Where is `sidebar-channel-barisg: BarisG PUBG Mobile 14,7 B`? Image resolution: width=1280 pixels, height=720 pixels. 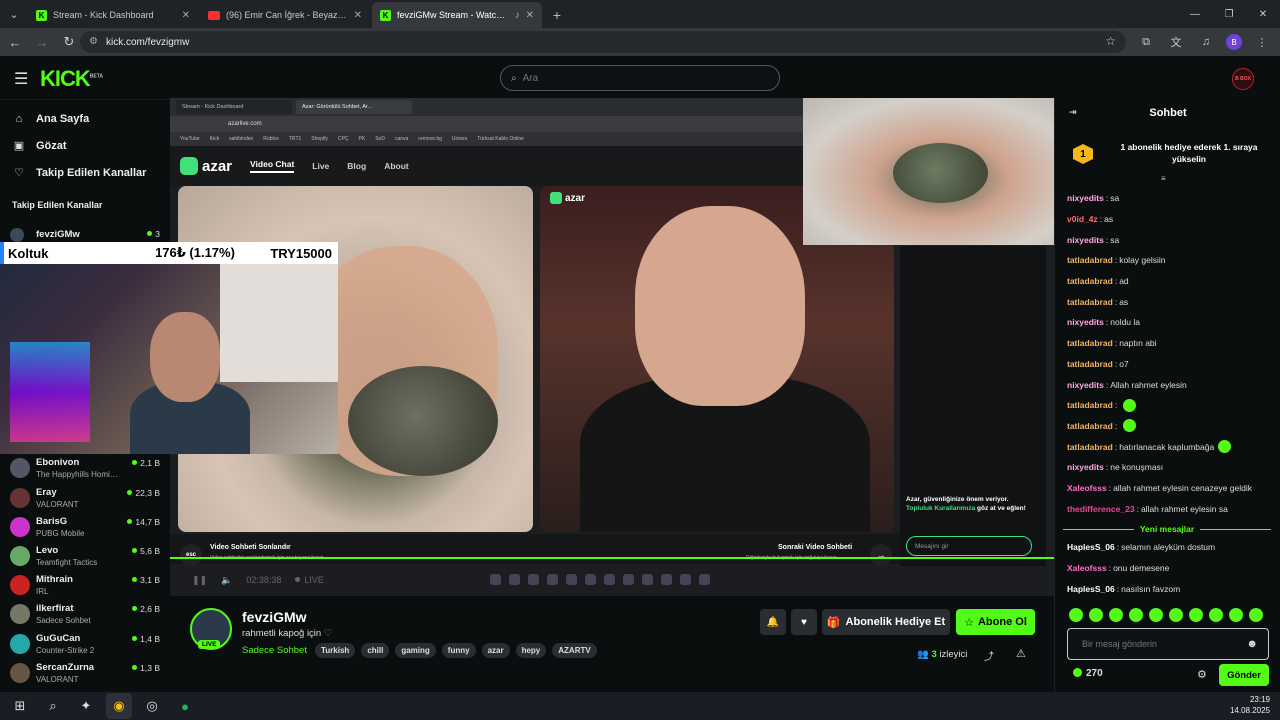
sidebar-channel-barisg: BarisG PUBG Mobile 14,7 B is located at coordinates (85, 527).